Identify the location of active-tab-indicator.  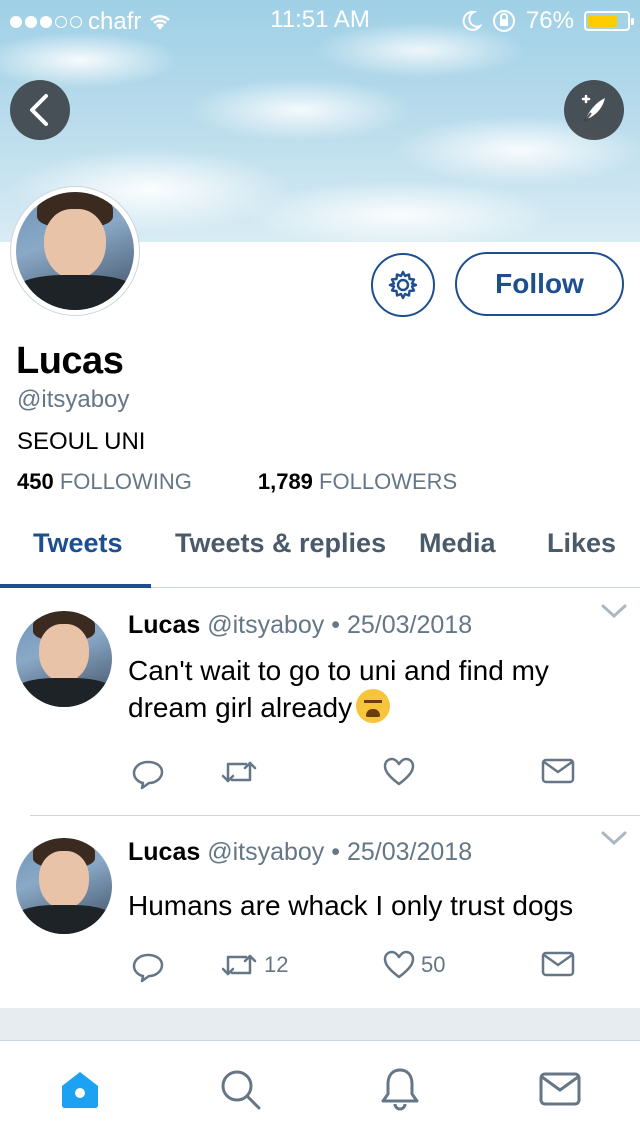
(75, 586).